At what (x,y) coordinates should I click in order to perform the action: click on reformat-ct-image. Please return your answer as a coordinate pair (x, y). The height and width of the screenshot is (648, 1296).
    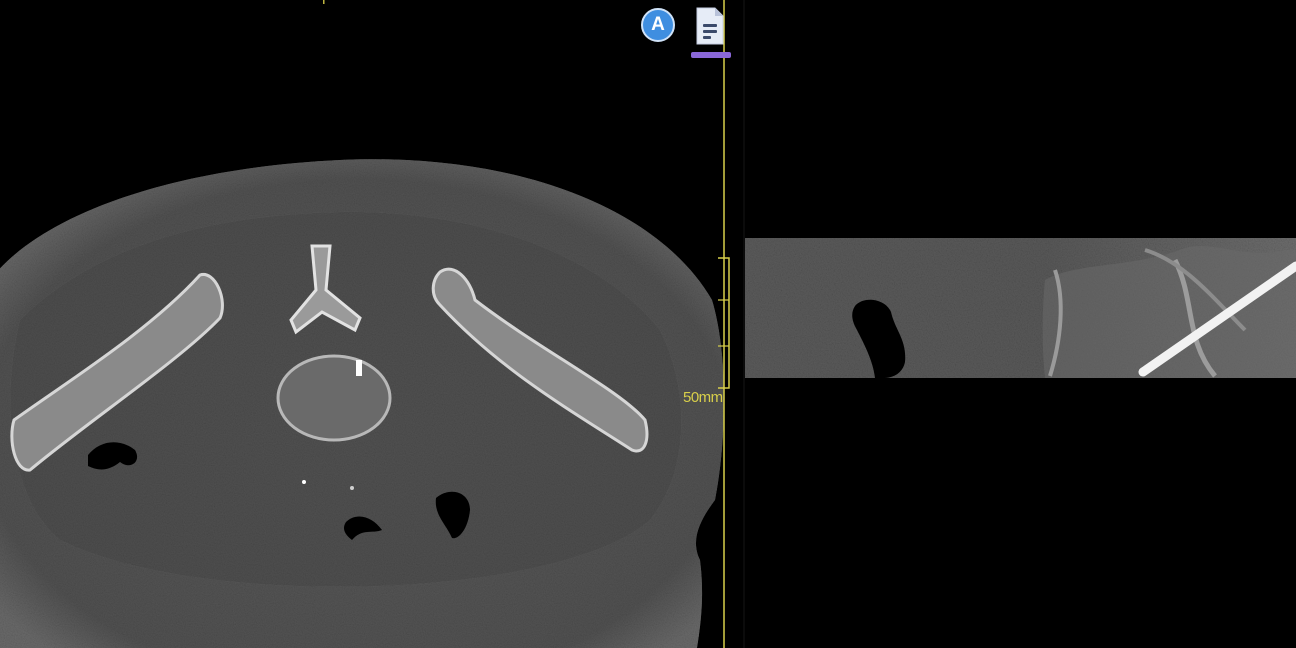
    Looking at the image, I should click on (1020, 308).